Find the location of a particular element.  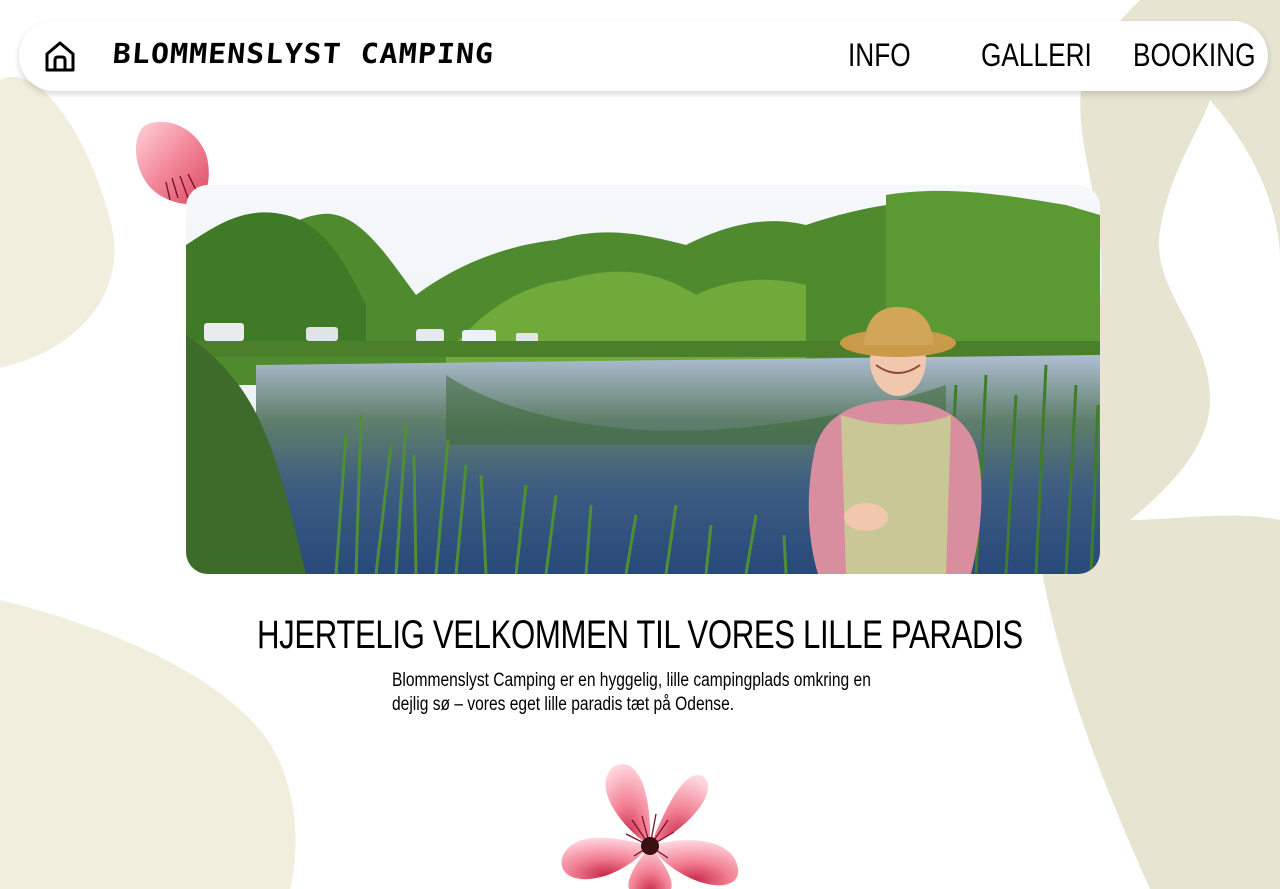

site-brand: BLOMMENSLYST CAMPING is located at coordinates (303, 54).